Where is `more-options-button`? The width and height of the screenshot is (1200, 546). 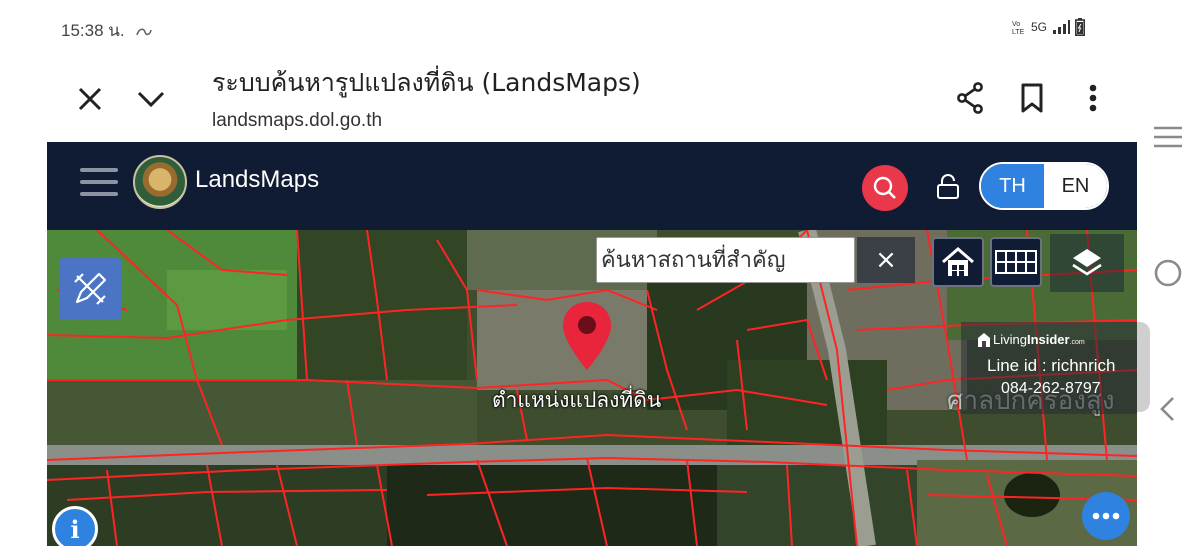 more-options-button is located at coordinates (1106, 516).